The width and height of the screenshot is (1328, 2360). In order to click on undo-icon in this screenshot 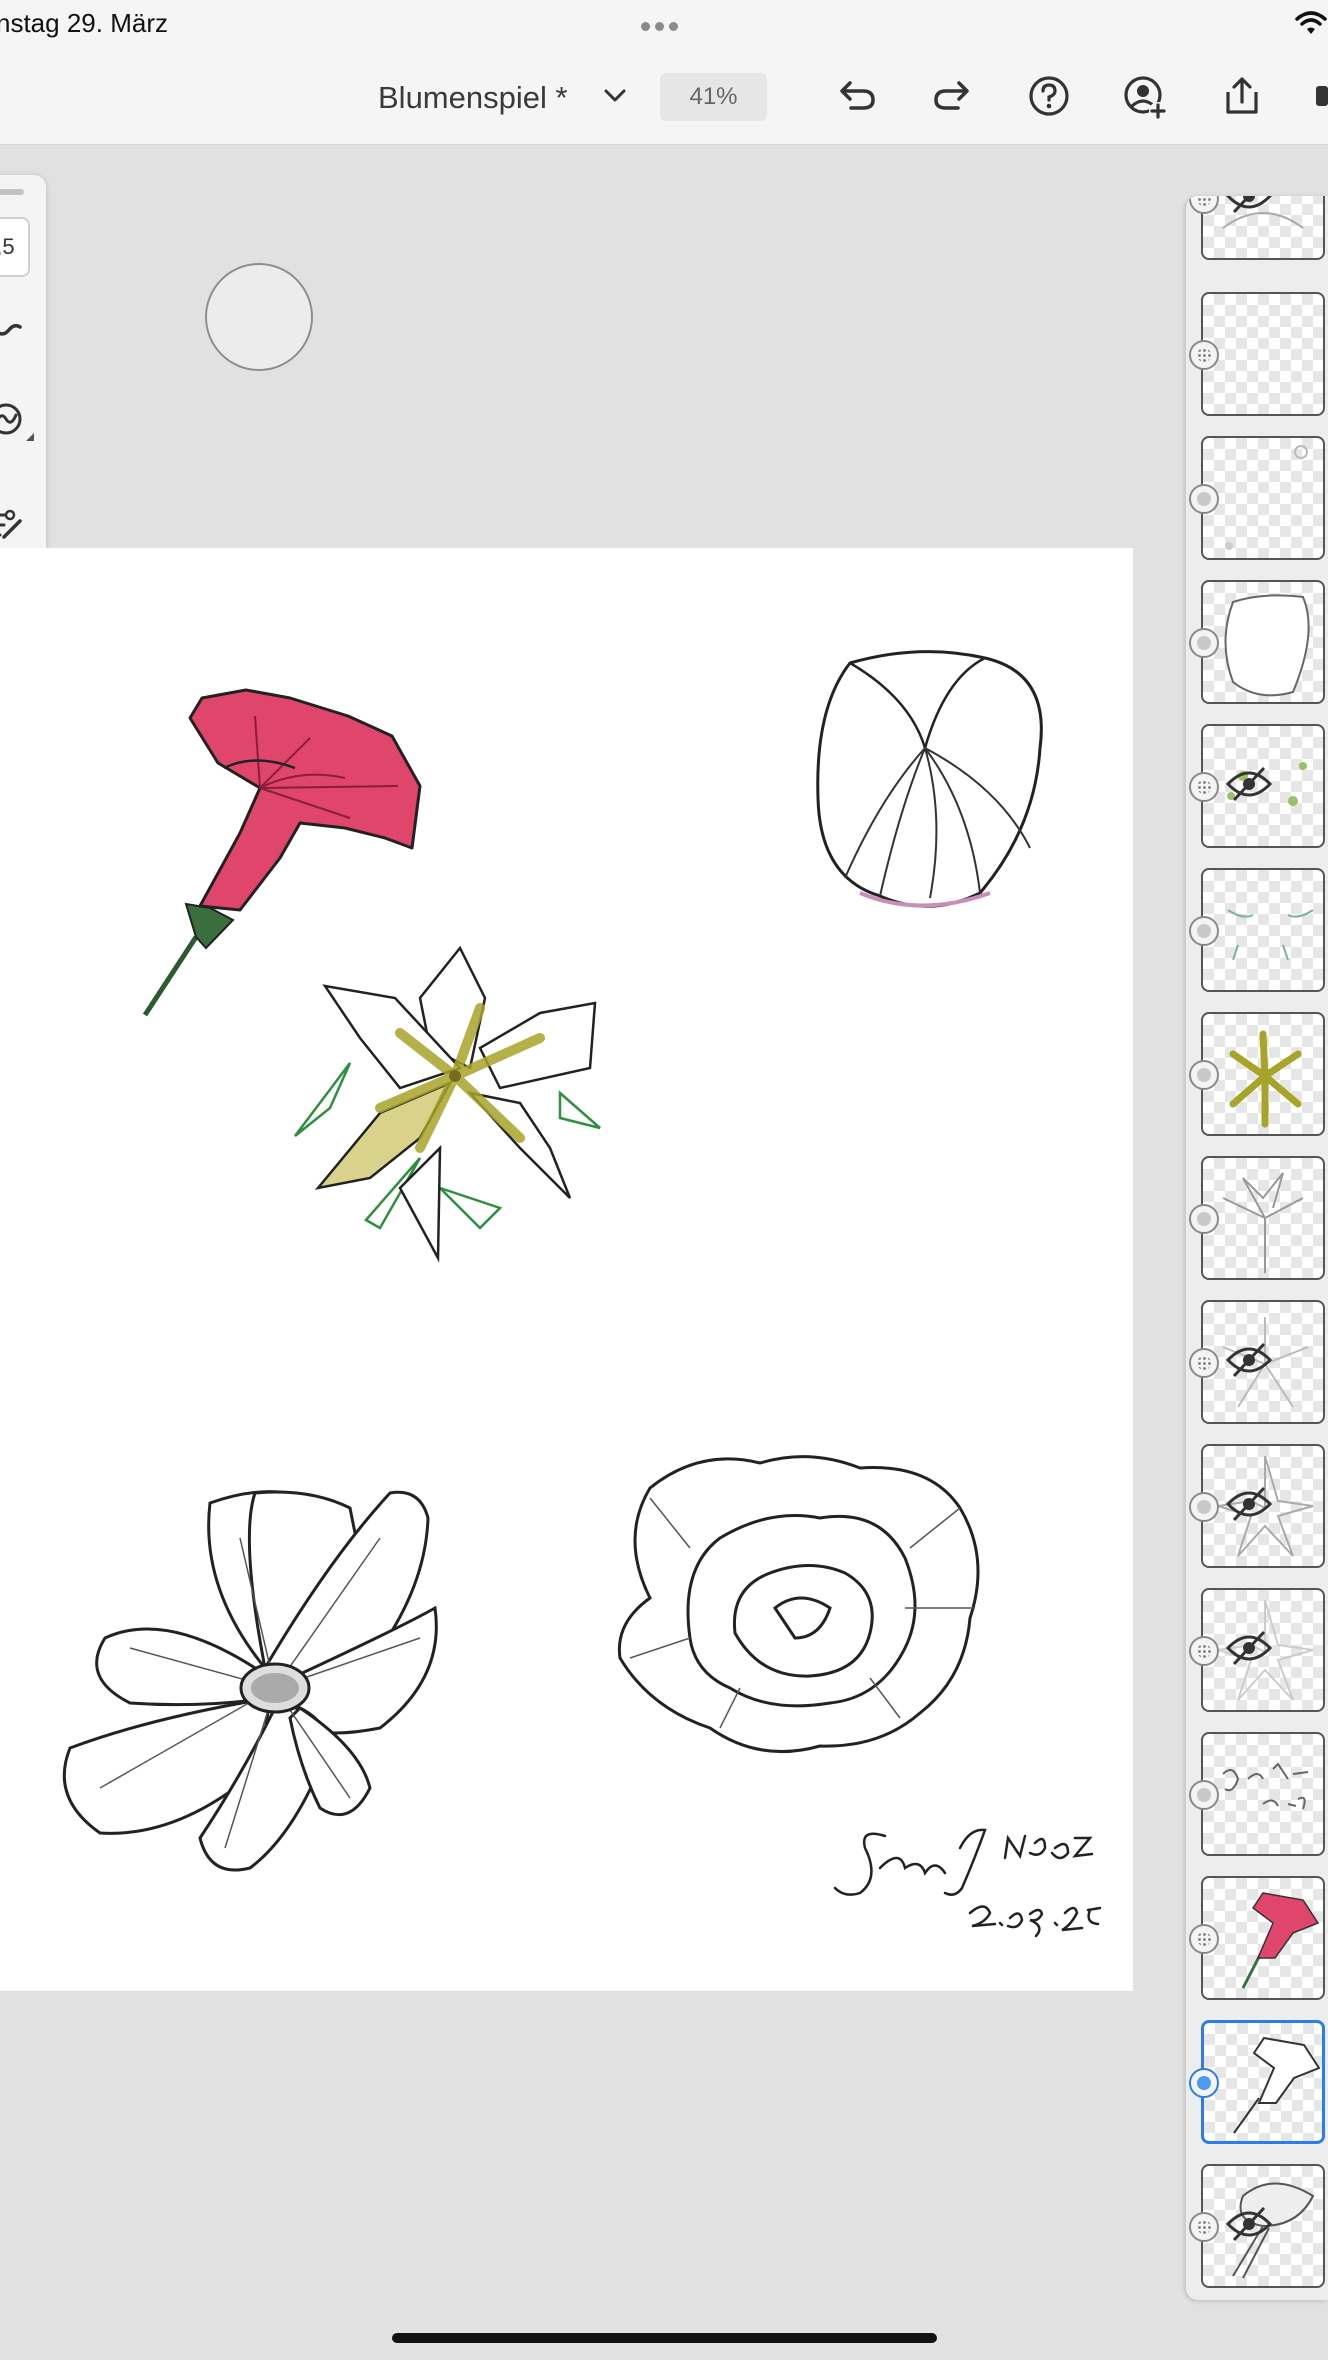, I will do `click(856, 96)`.